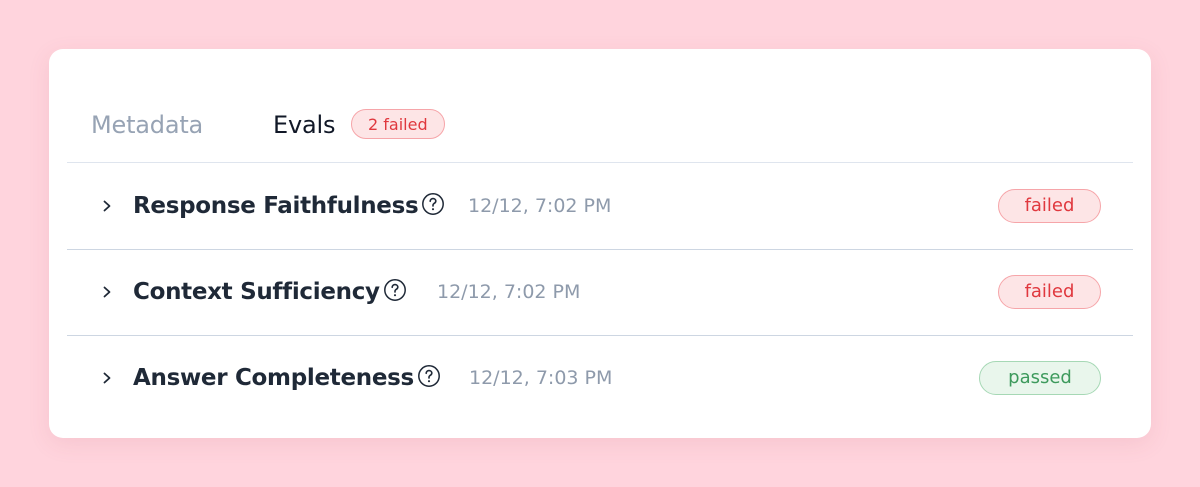  Describe the element at coordinates (398, 124) in the screenshot. I see `failed-count-badge: 2 failed` at that location.